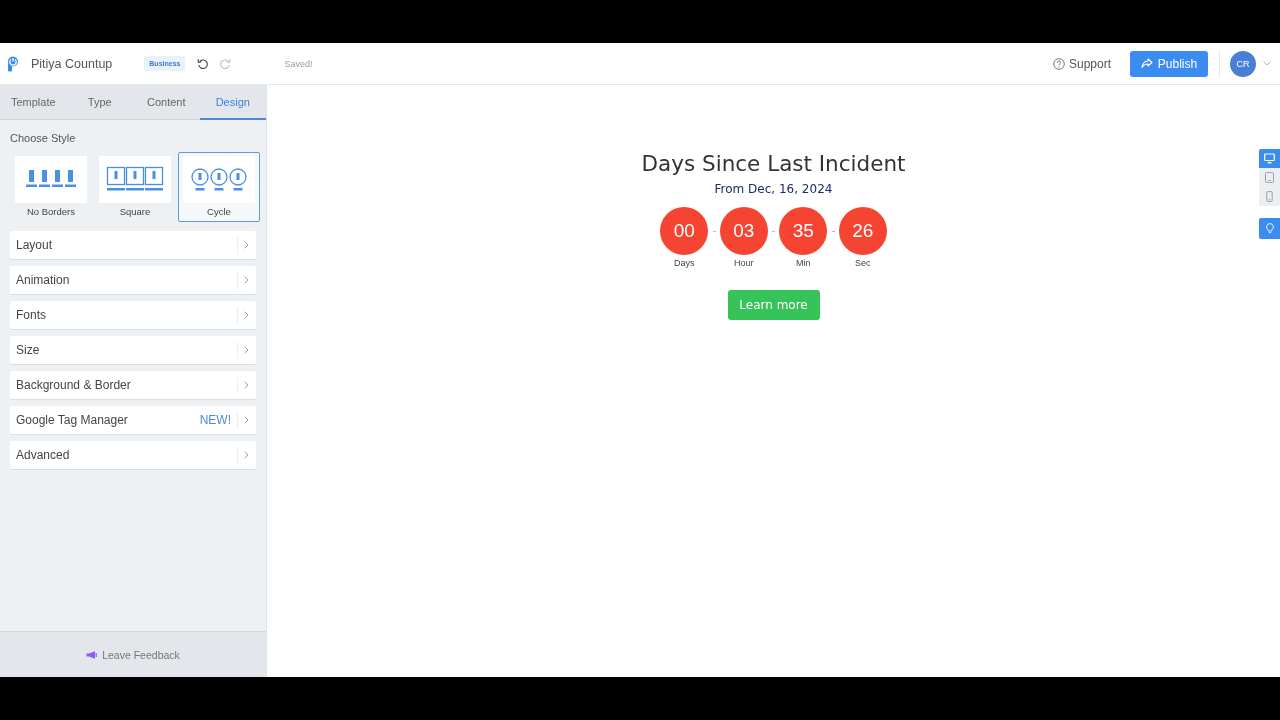 The height and width of the screenshot is (720, 1280). Describe the element at coordinates (298, 63) in the screenshot. I see `save-status: Saved!` at that location.